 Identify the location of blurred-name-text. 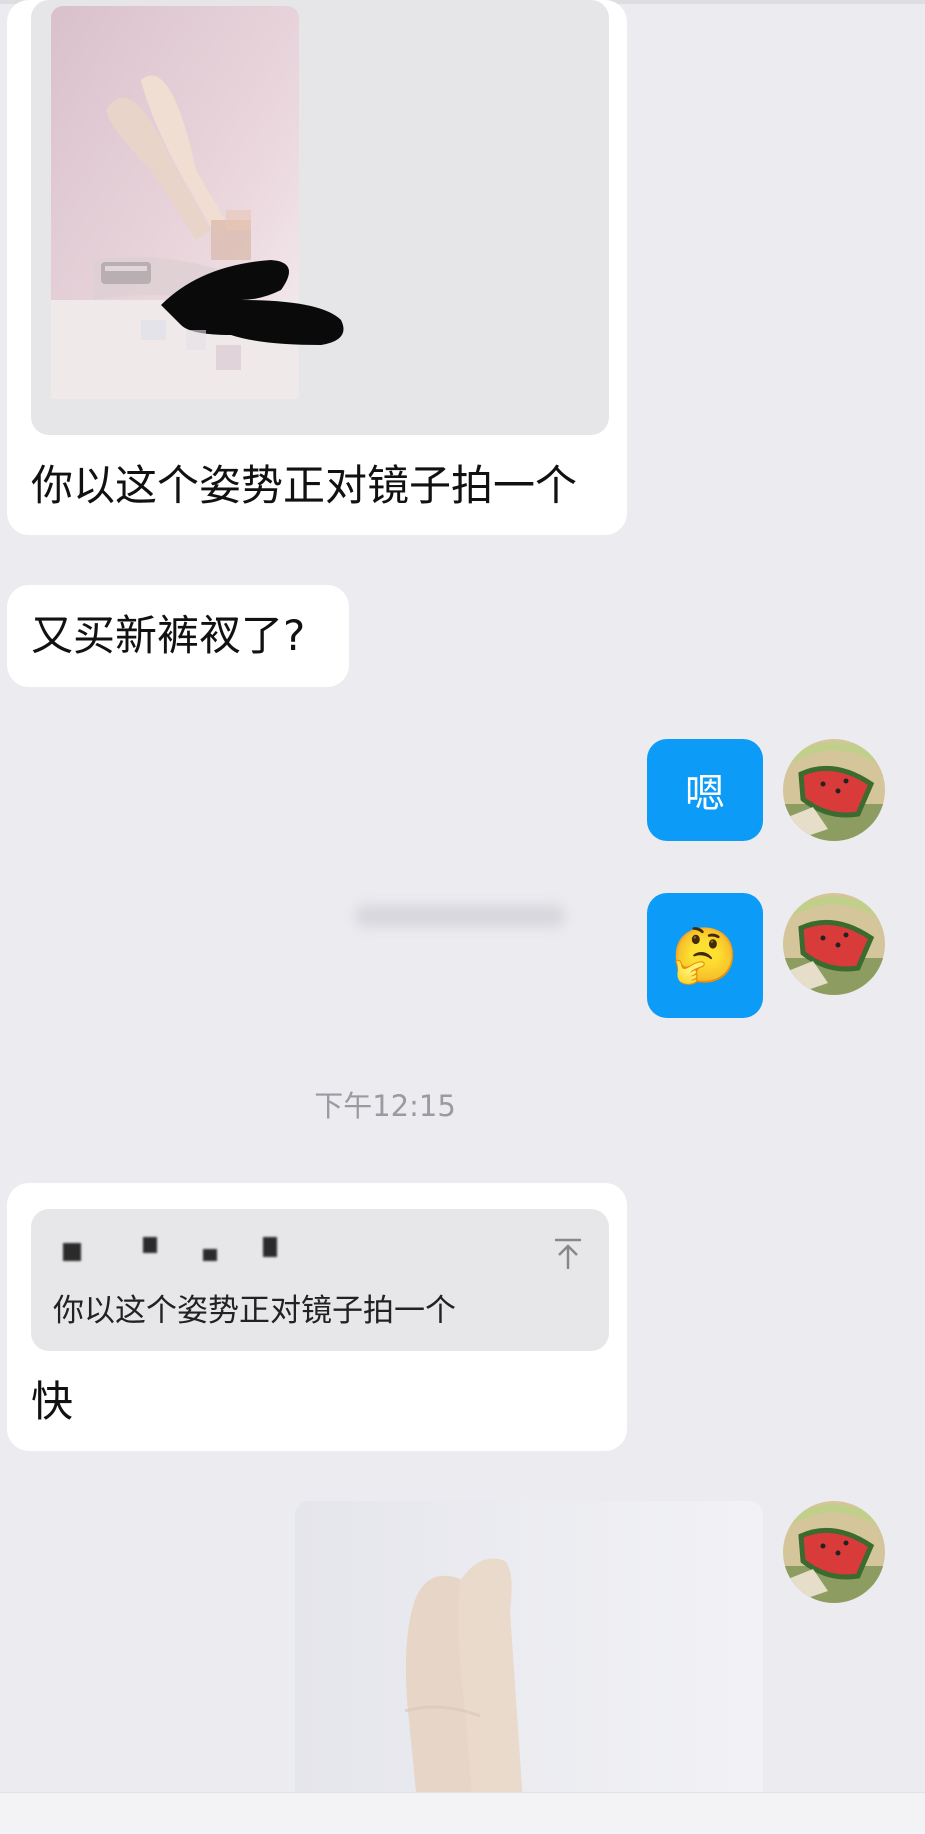
(460, 916).